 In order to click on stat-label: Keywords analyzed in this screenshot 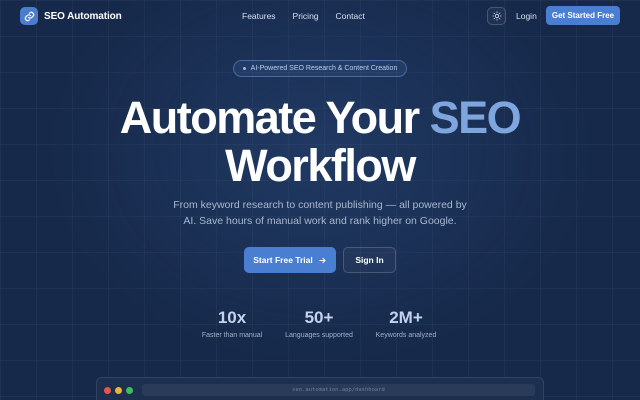, I will do `click(406, 335)`.